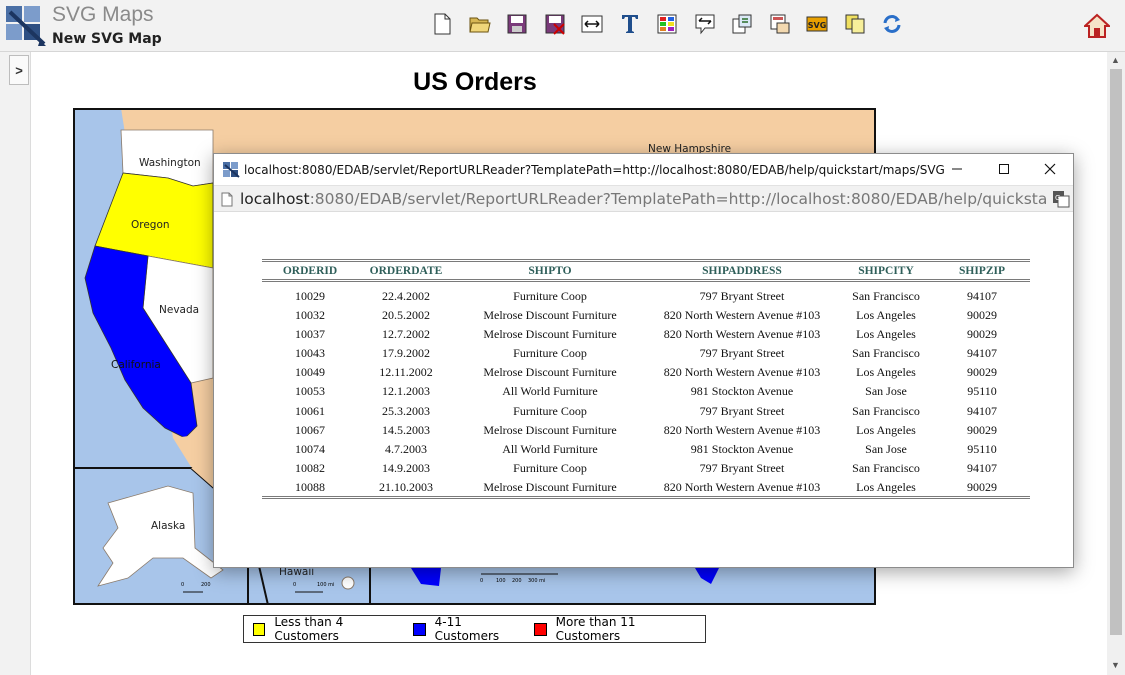 This screenshot has width=1125, height=675. What do you see at coordinates (886, 270) in the screenshot?
I see `column-header: SHIPCITY` at bounding box center [886, 270].